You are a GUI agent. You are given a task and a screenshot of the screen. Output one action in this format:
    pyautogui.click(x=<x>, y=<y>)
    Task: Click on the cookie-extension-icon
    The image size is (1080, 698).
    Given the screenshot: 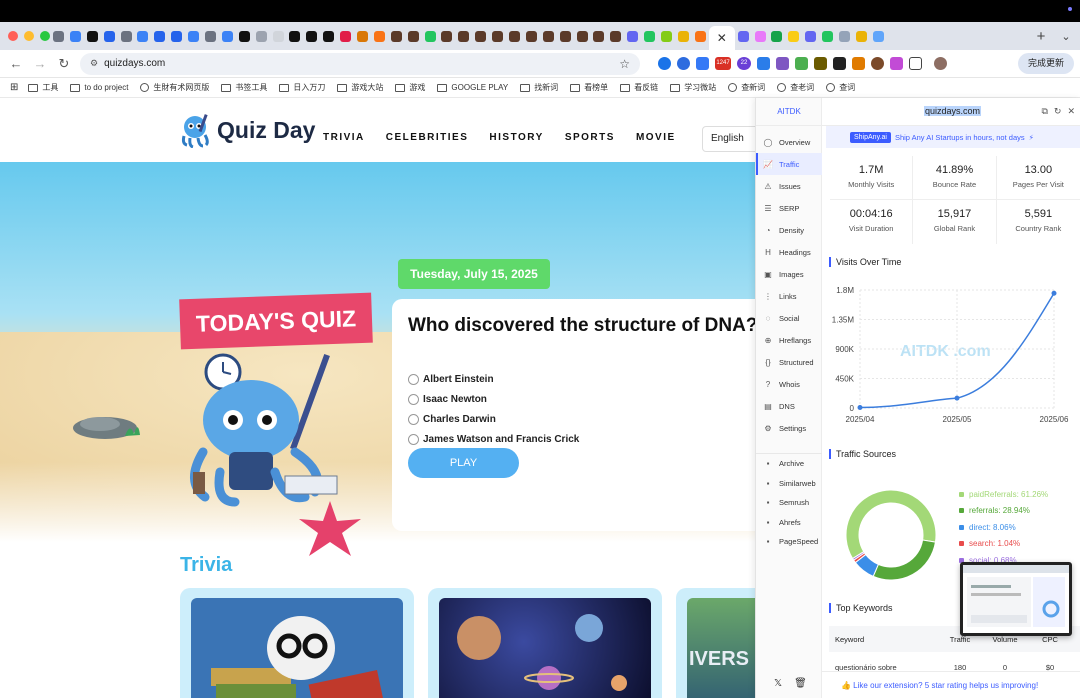 What is the action you would take?
    pyautogui.click(x=877, y=63)
    